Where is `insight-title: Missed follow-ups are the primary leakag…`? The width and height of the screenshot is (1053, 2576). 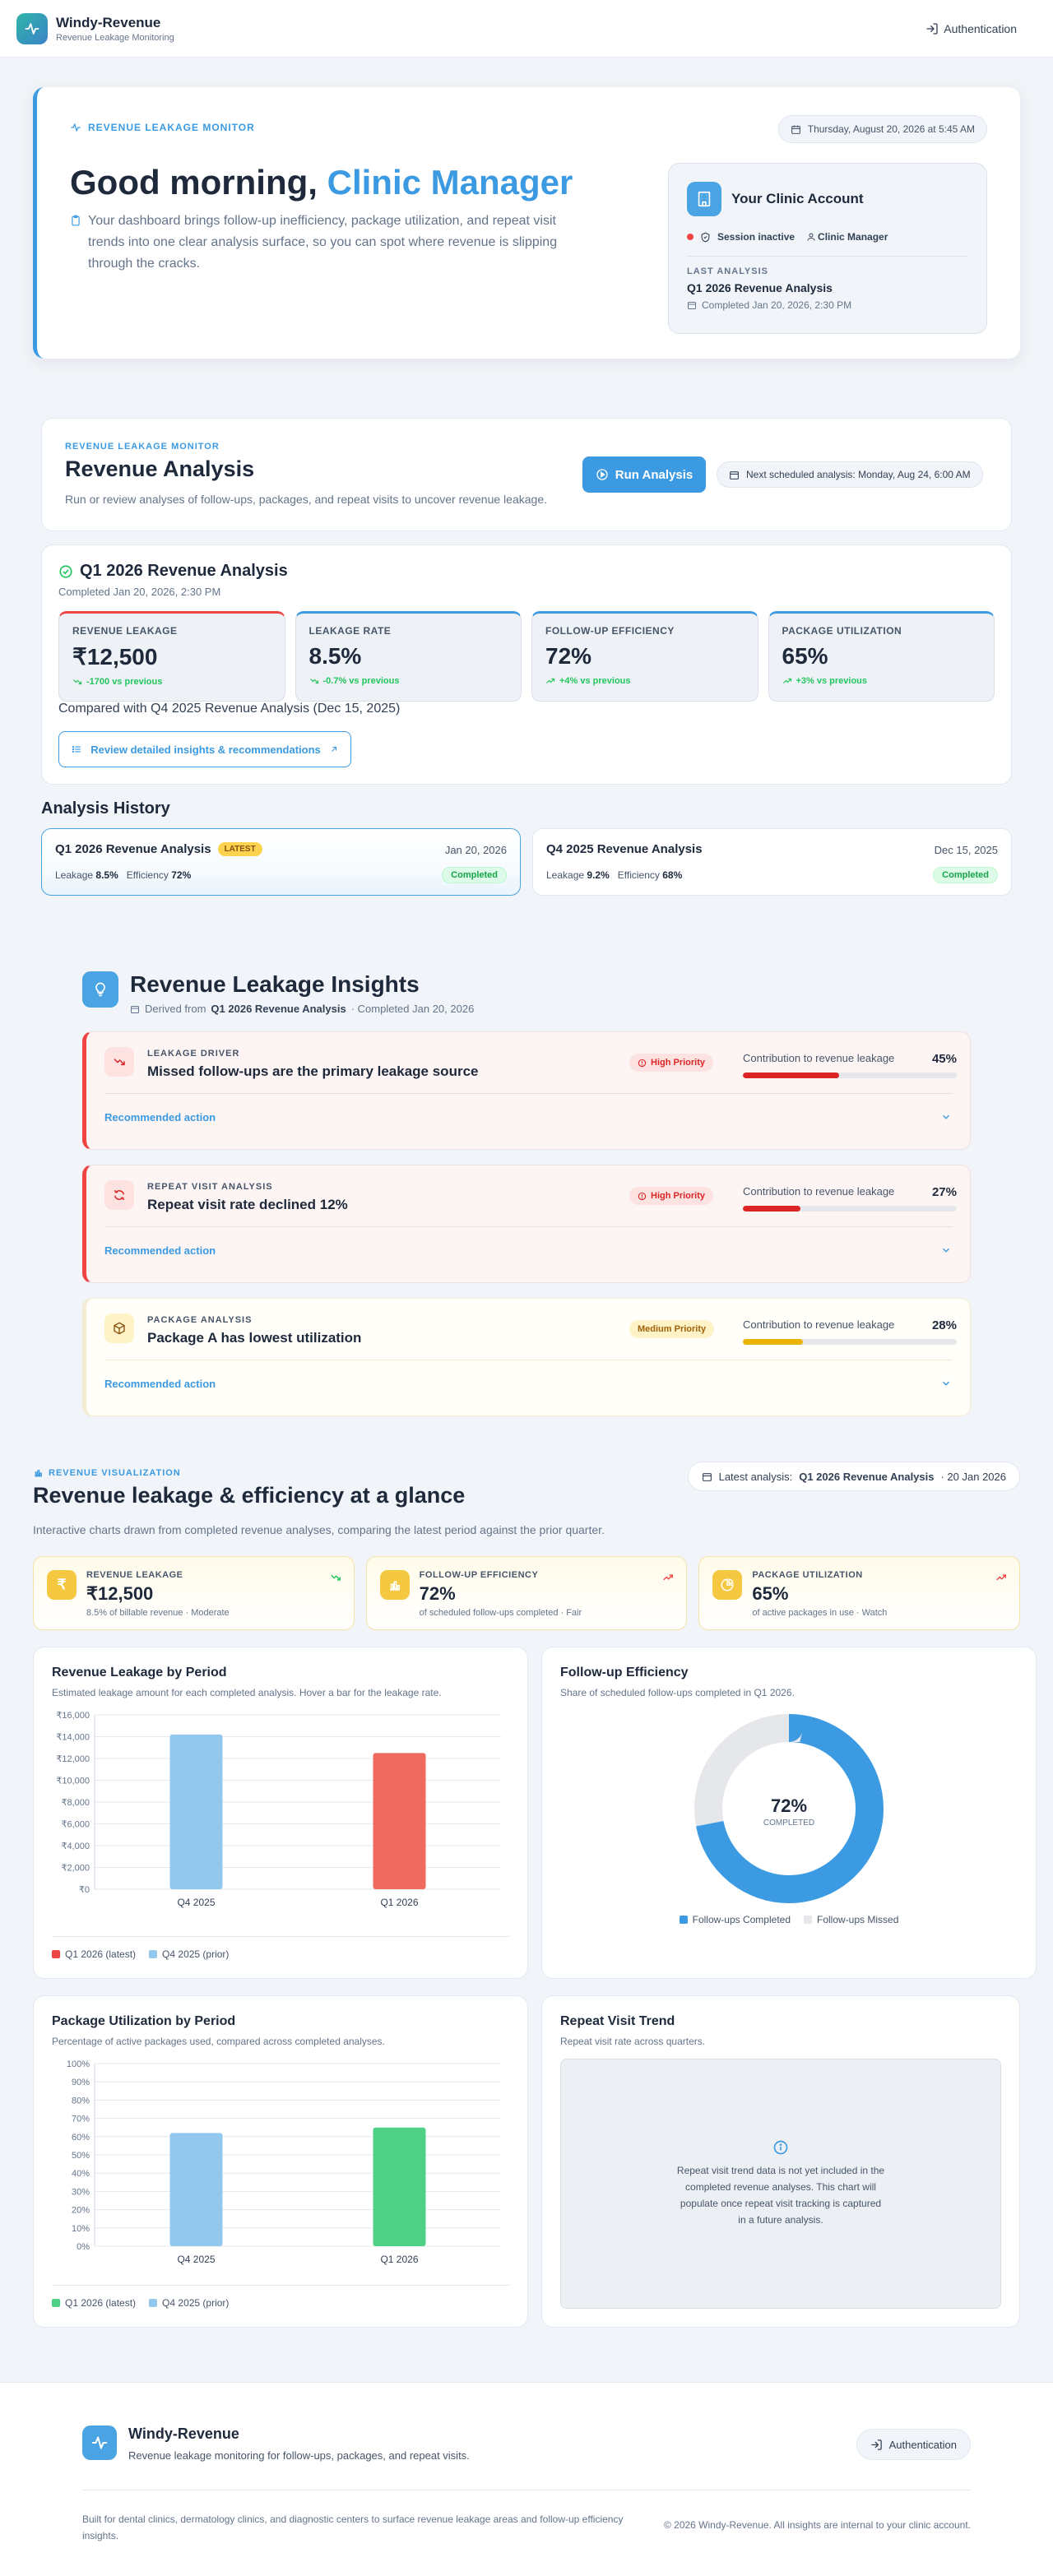
insight-title: Missed follow-ups are the primary leakag… is located at coordinates (313, 1071).